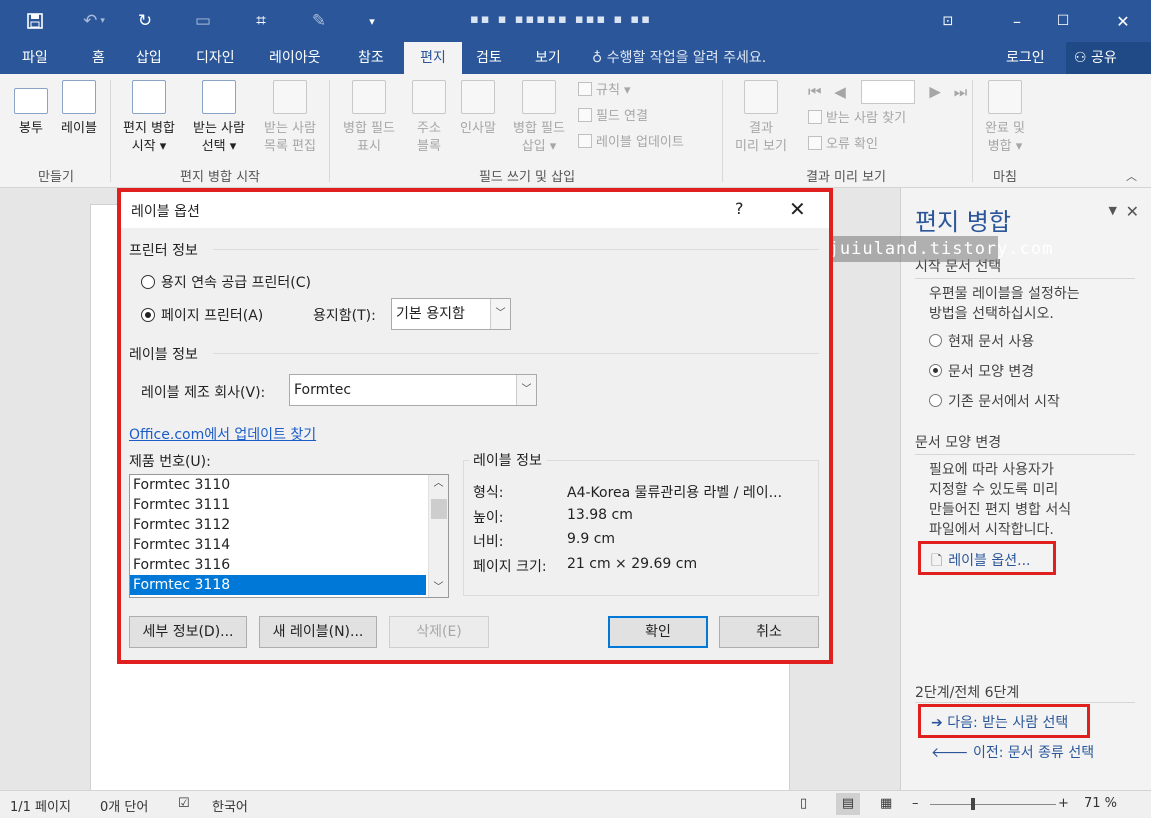  Describe the element at coordinates (679, 58) in the screenshot. I see `tell-me-box: ♁ 수행할 작업을 알려 주세요.` at that location.